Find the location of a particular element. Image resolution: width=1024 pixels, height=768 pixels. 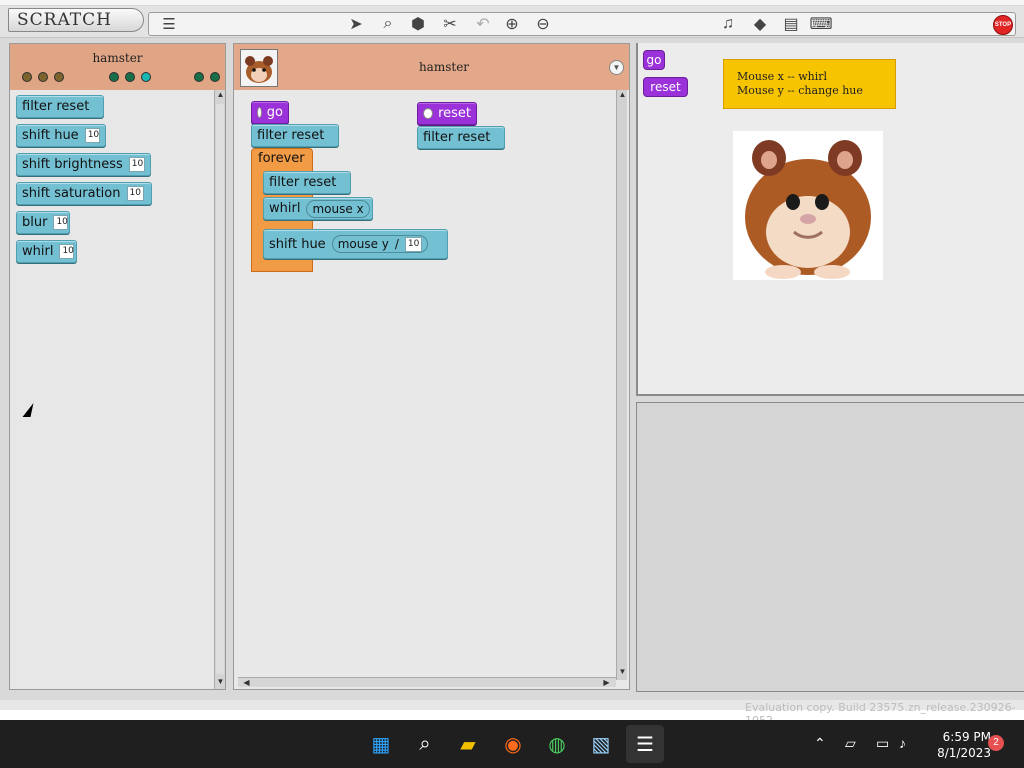

palette-block-shift-saturation: shift saturation 10 is located at coordinates (84, 193).